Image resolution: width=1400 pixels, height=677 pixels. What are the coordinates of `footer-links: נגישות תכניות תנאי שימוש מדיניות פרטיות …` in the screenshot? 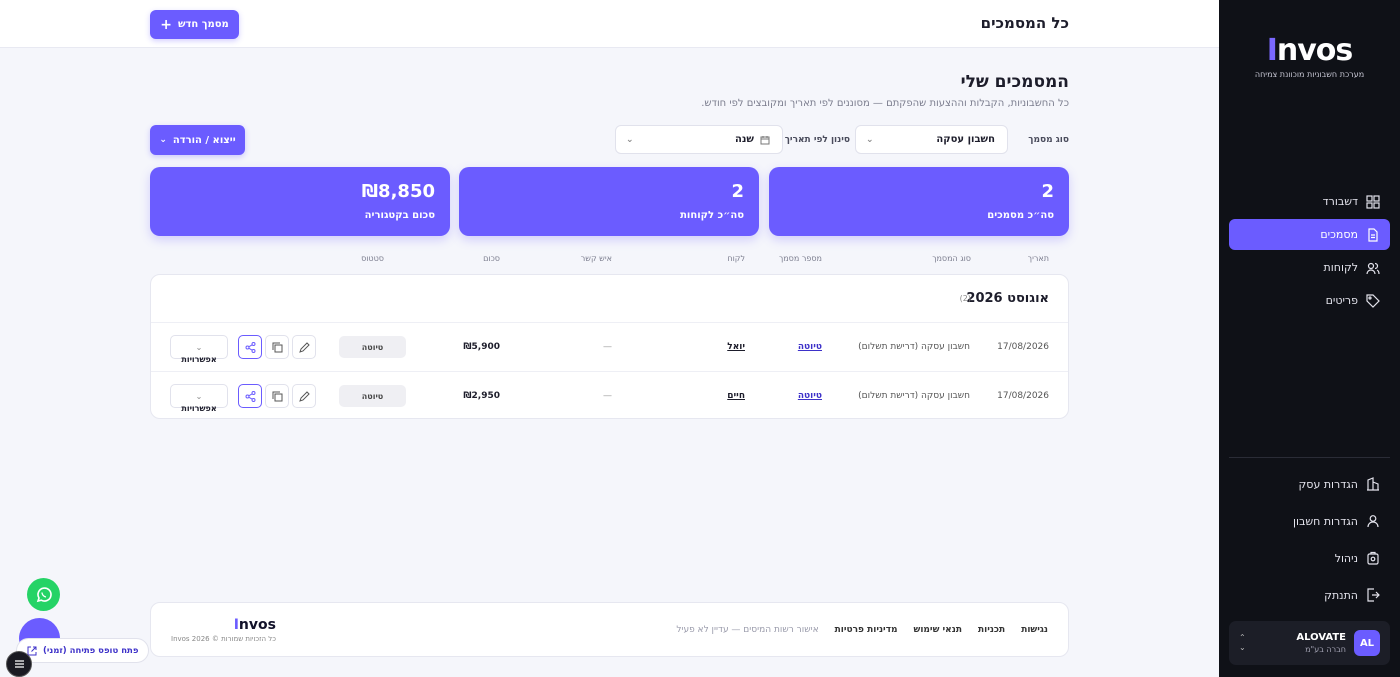 It's located at (862, 630).